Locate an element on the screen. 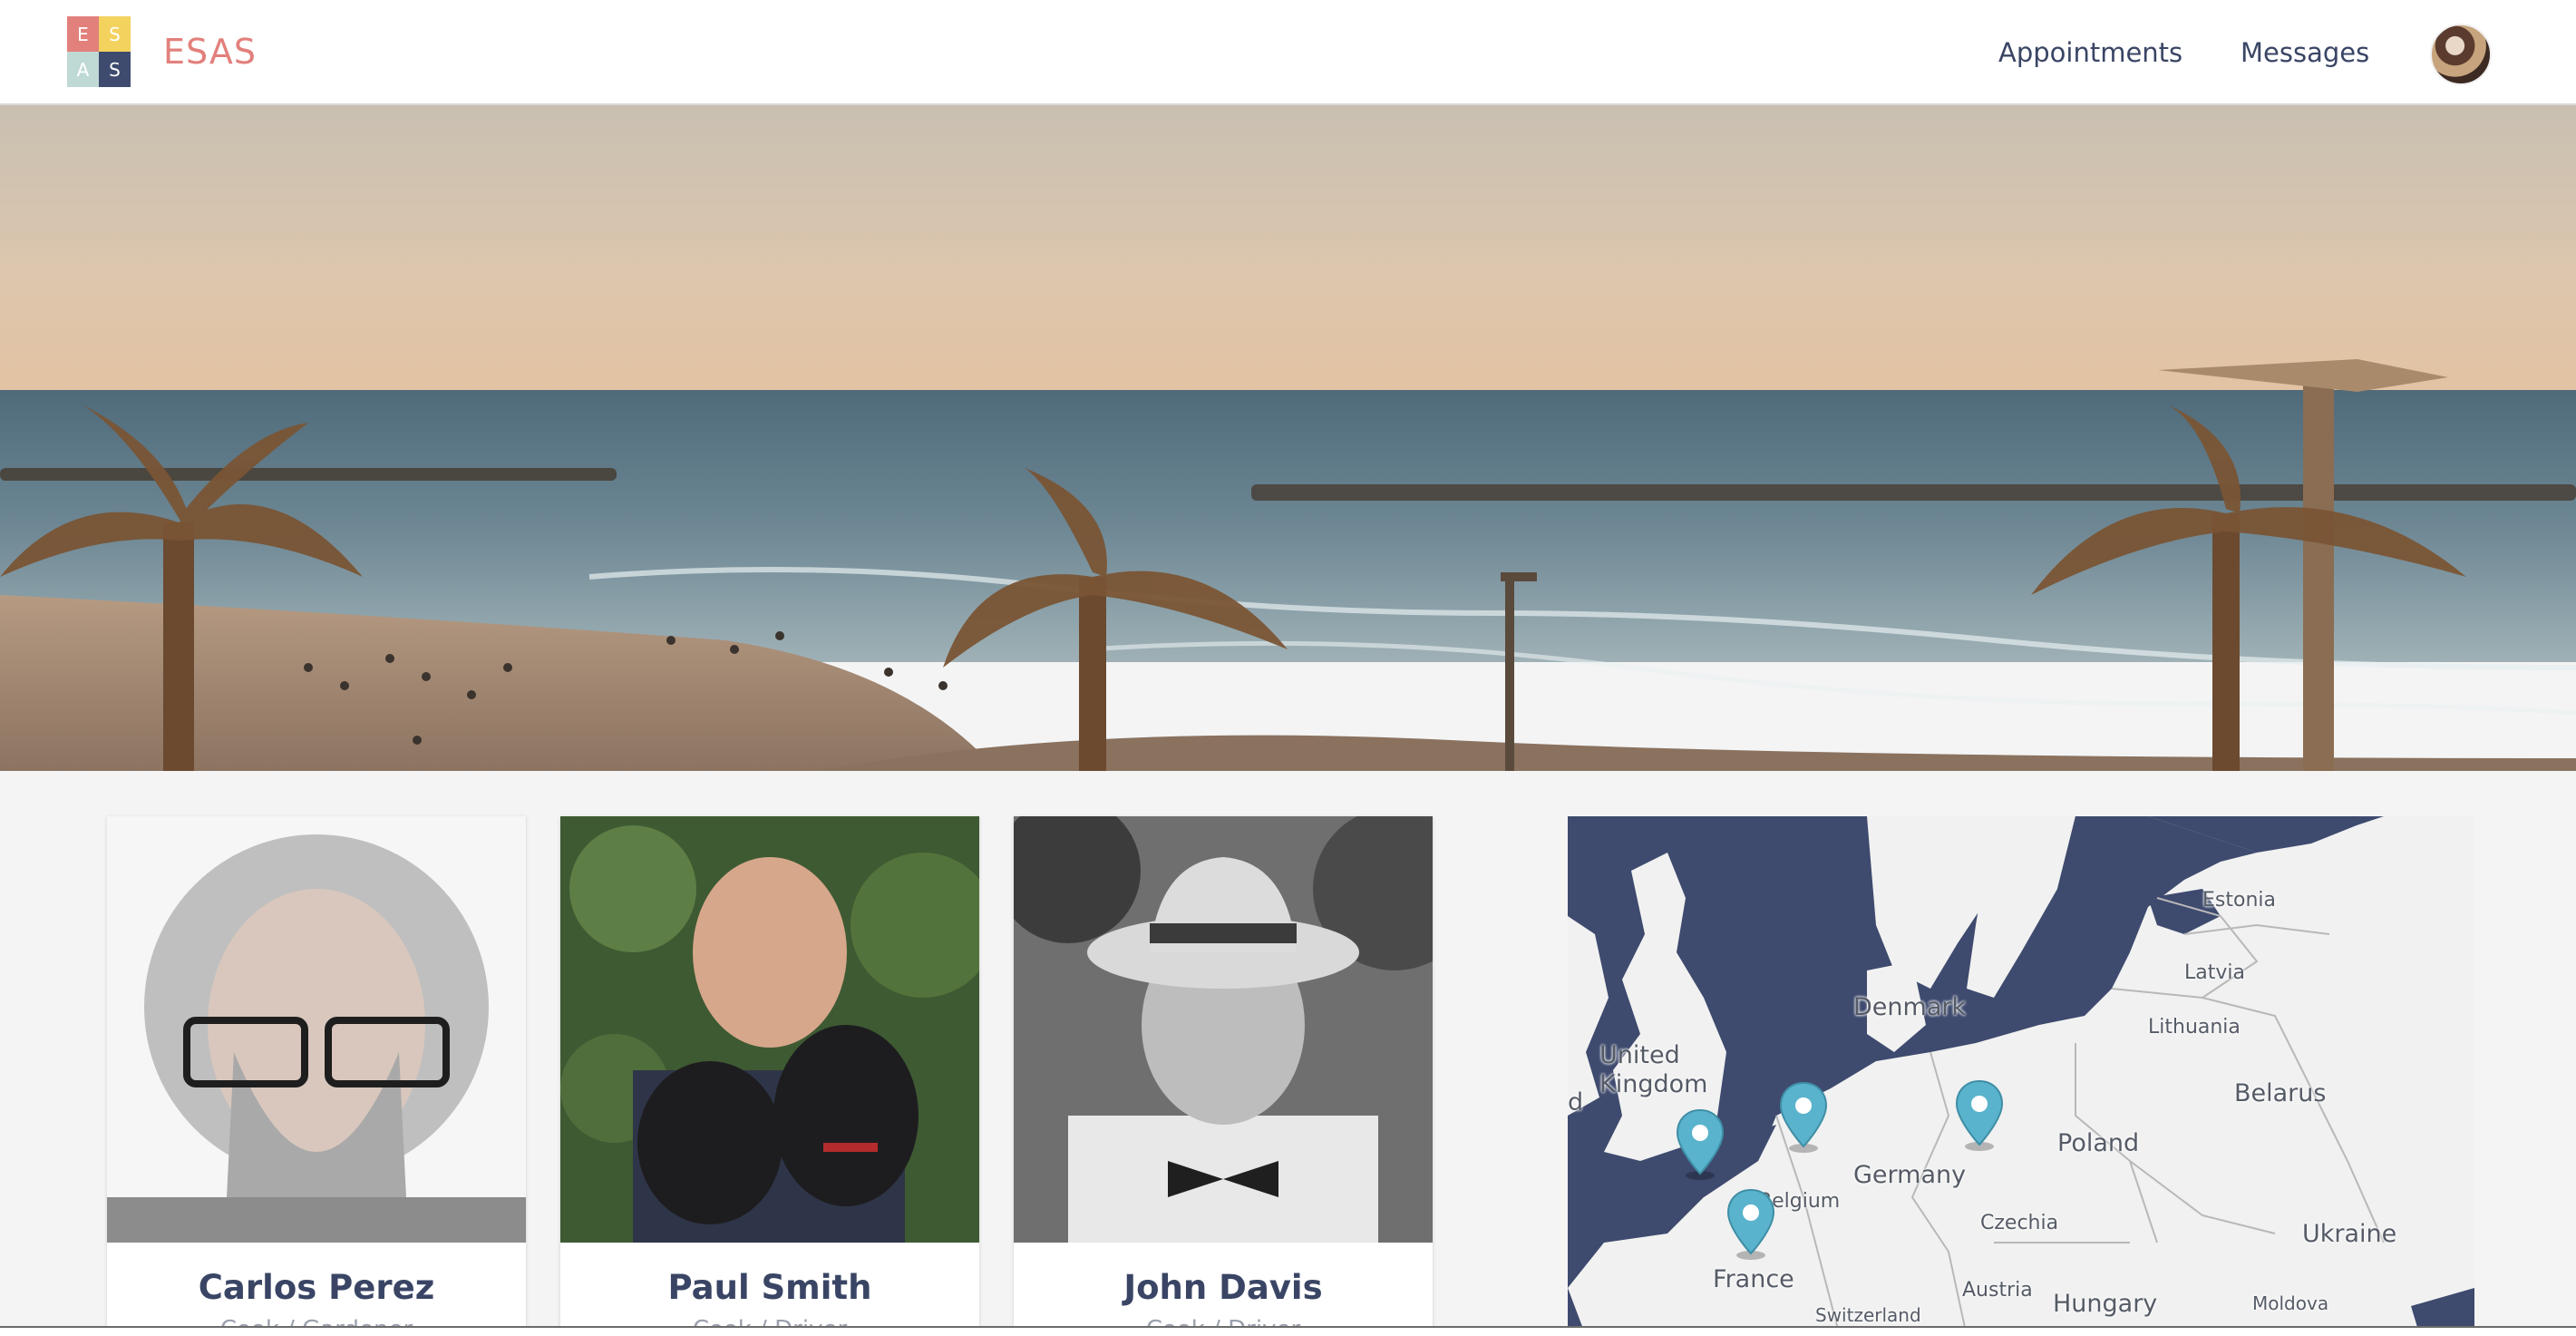  brand-logo: E S A S is located at coordinates (99, 51).